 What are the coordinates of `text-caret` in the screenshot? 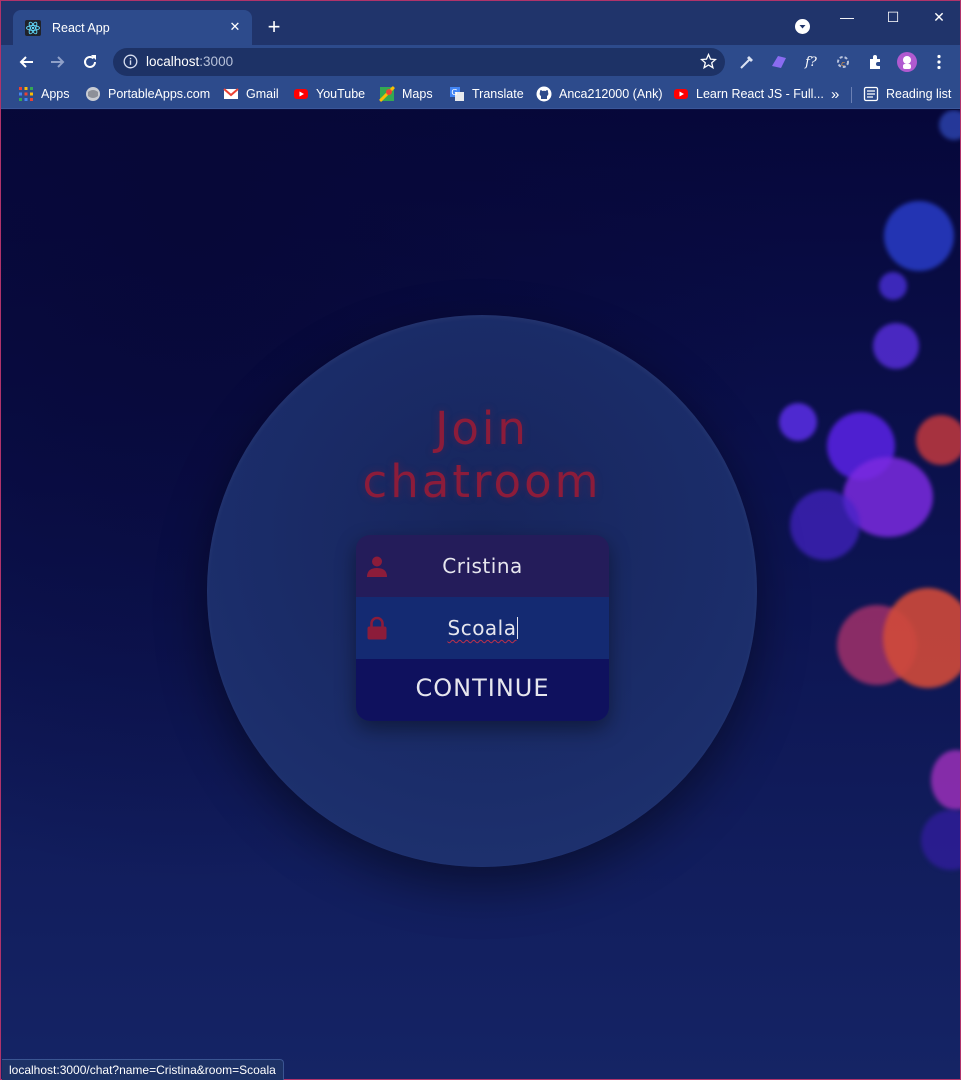 It's located at (517, 628).